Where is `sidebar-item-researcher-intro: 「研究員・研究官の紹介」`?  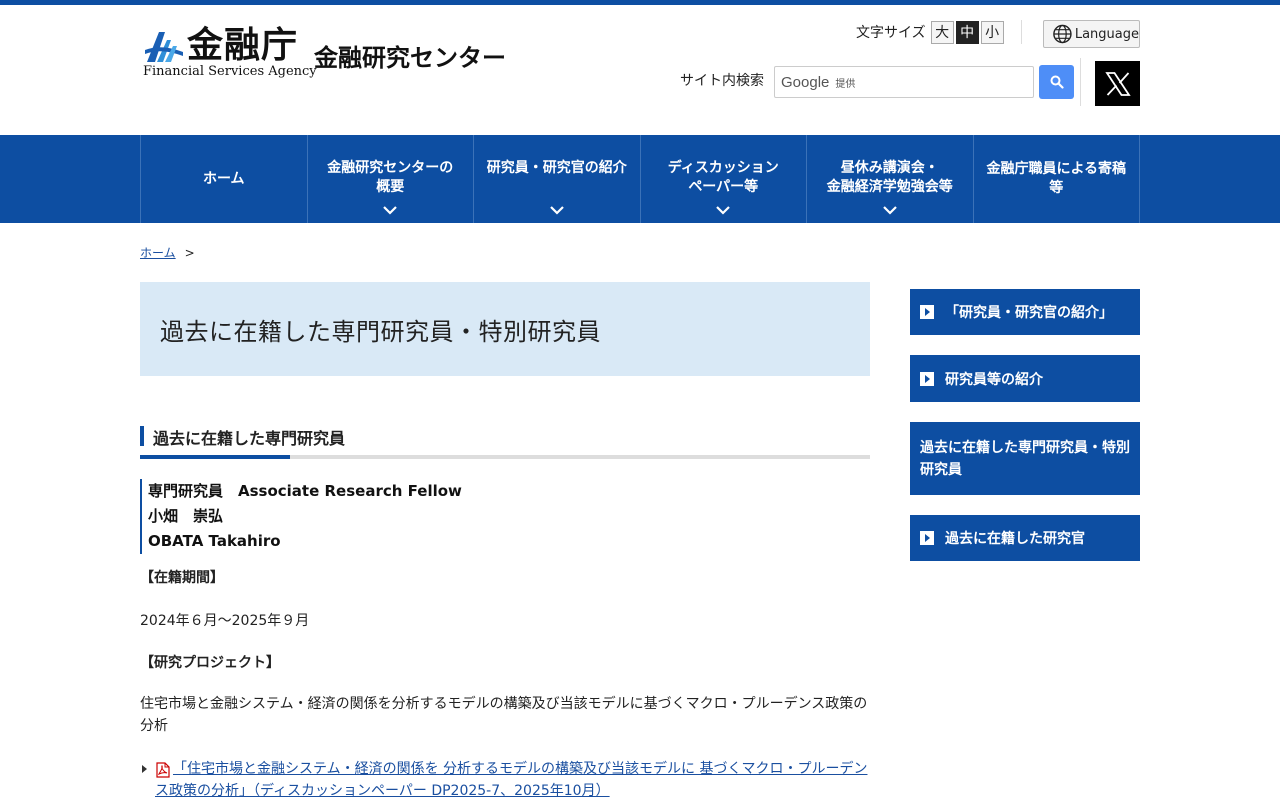 sidebar-item-researcher-intro: 「研究員・研究官の紹介」 is located at coordinates (1025, 312).